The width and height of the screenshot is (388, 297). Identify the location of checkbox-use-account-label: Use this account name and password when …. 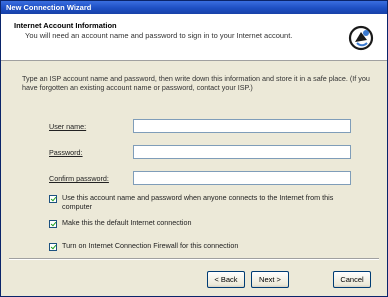
(198, 202).